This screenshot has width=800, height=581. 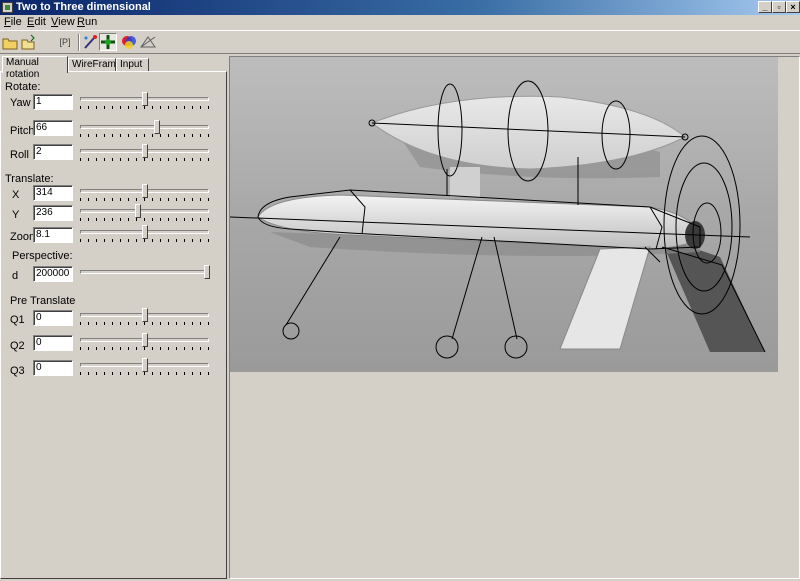 I want to click on yaw-label: Yaw, so click(x=20, y=103).